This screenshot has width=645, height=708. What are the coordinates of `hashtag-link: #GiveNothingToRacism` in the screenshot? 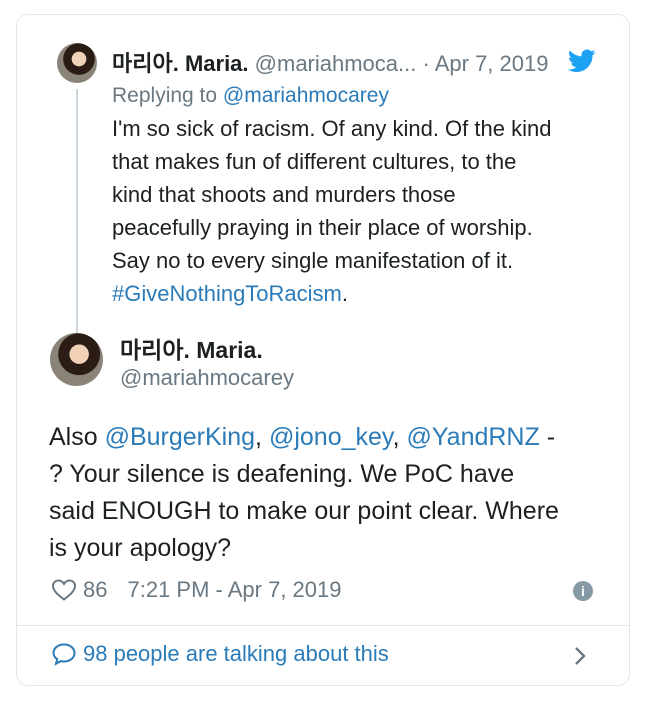 It's located at (227, 293).